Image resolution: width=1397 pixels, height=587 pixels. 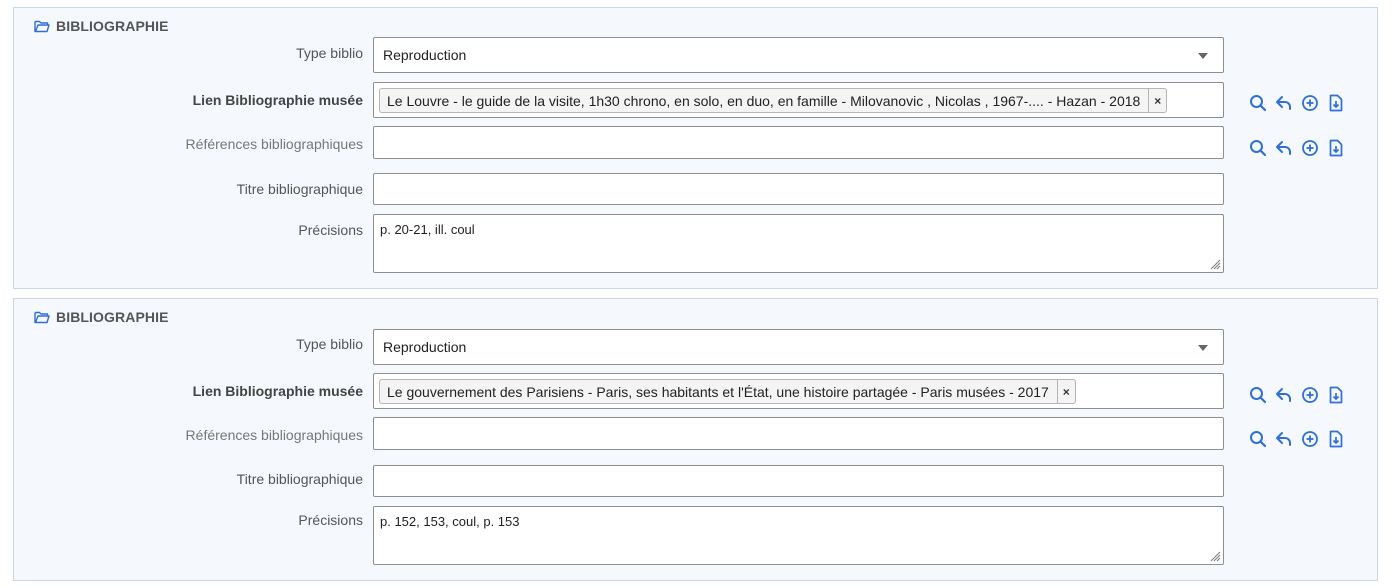 I want to click on precisions-textarea: p. 20-21, ill. coul, so click(x=798, y=243).